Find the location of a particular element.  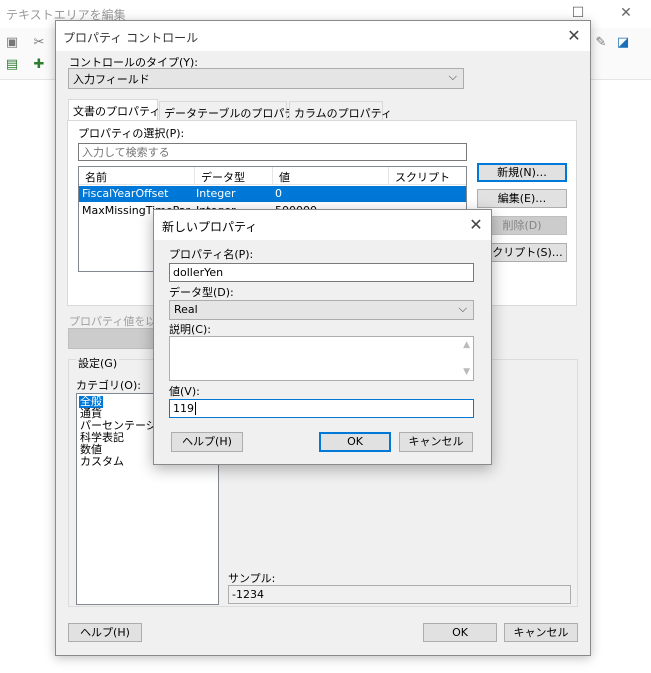

datatype-value: Real is located at coordinates (186, 309).